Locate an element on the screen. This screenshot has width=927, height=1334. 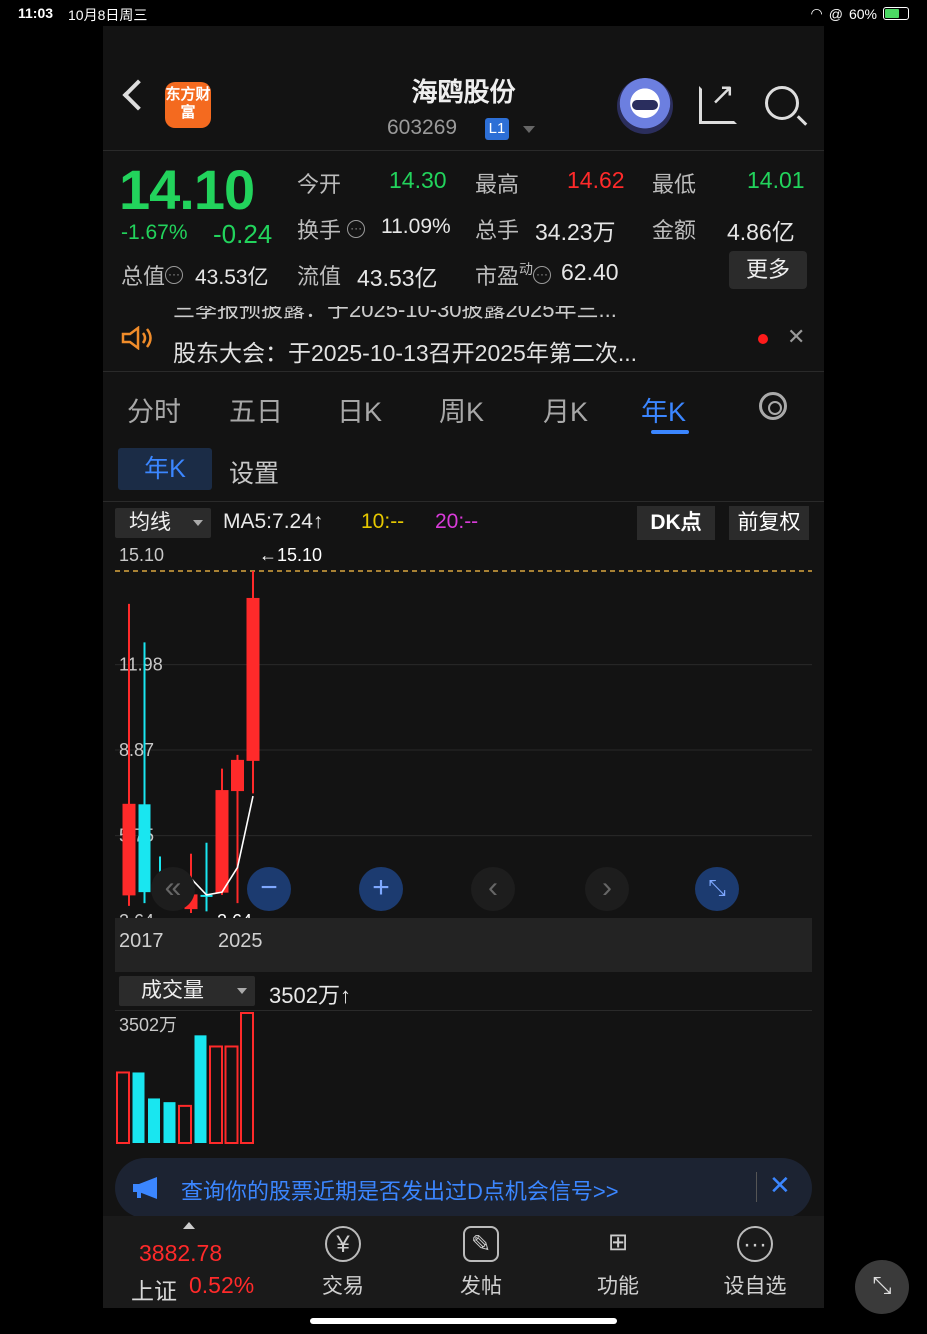
header: 东方财富 海鸥股份 603269 L1 is located at coordinates (463, 88).